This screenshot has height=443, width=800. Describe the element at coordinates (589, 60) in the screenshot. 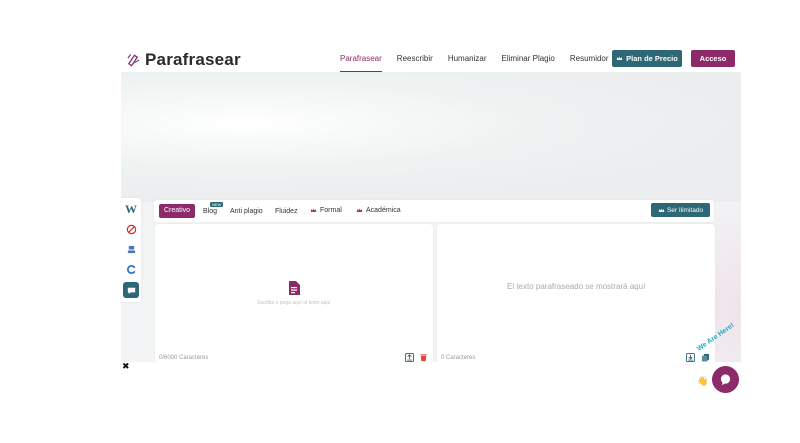

I see `nav-resumidor: Resumidor` at that location.